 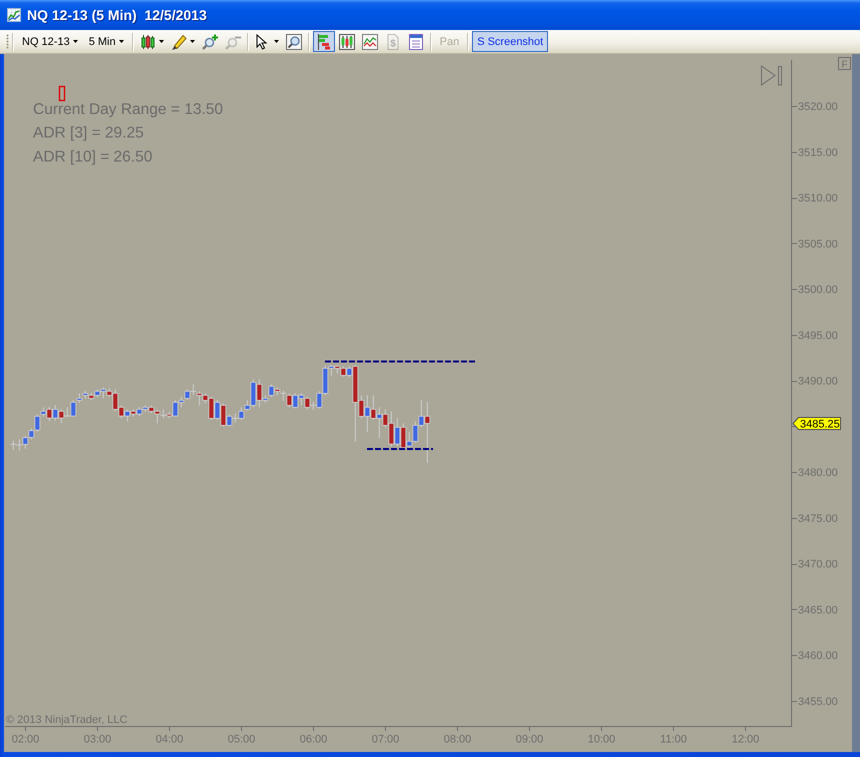 I want to click on price-label: 3470.00, so click(x=818, y=564).